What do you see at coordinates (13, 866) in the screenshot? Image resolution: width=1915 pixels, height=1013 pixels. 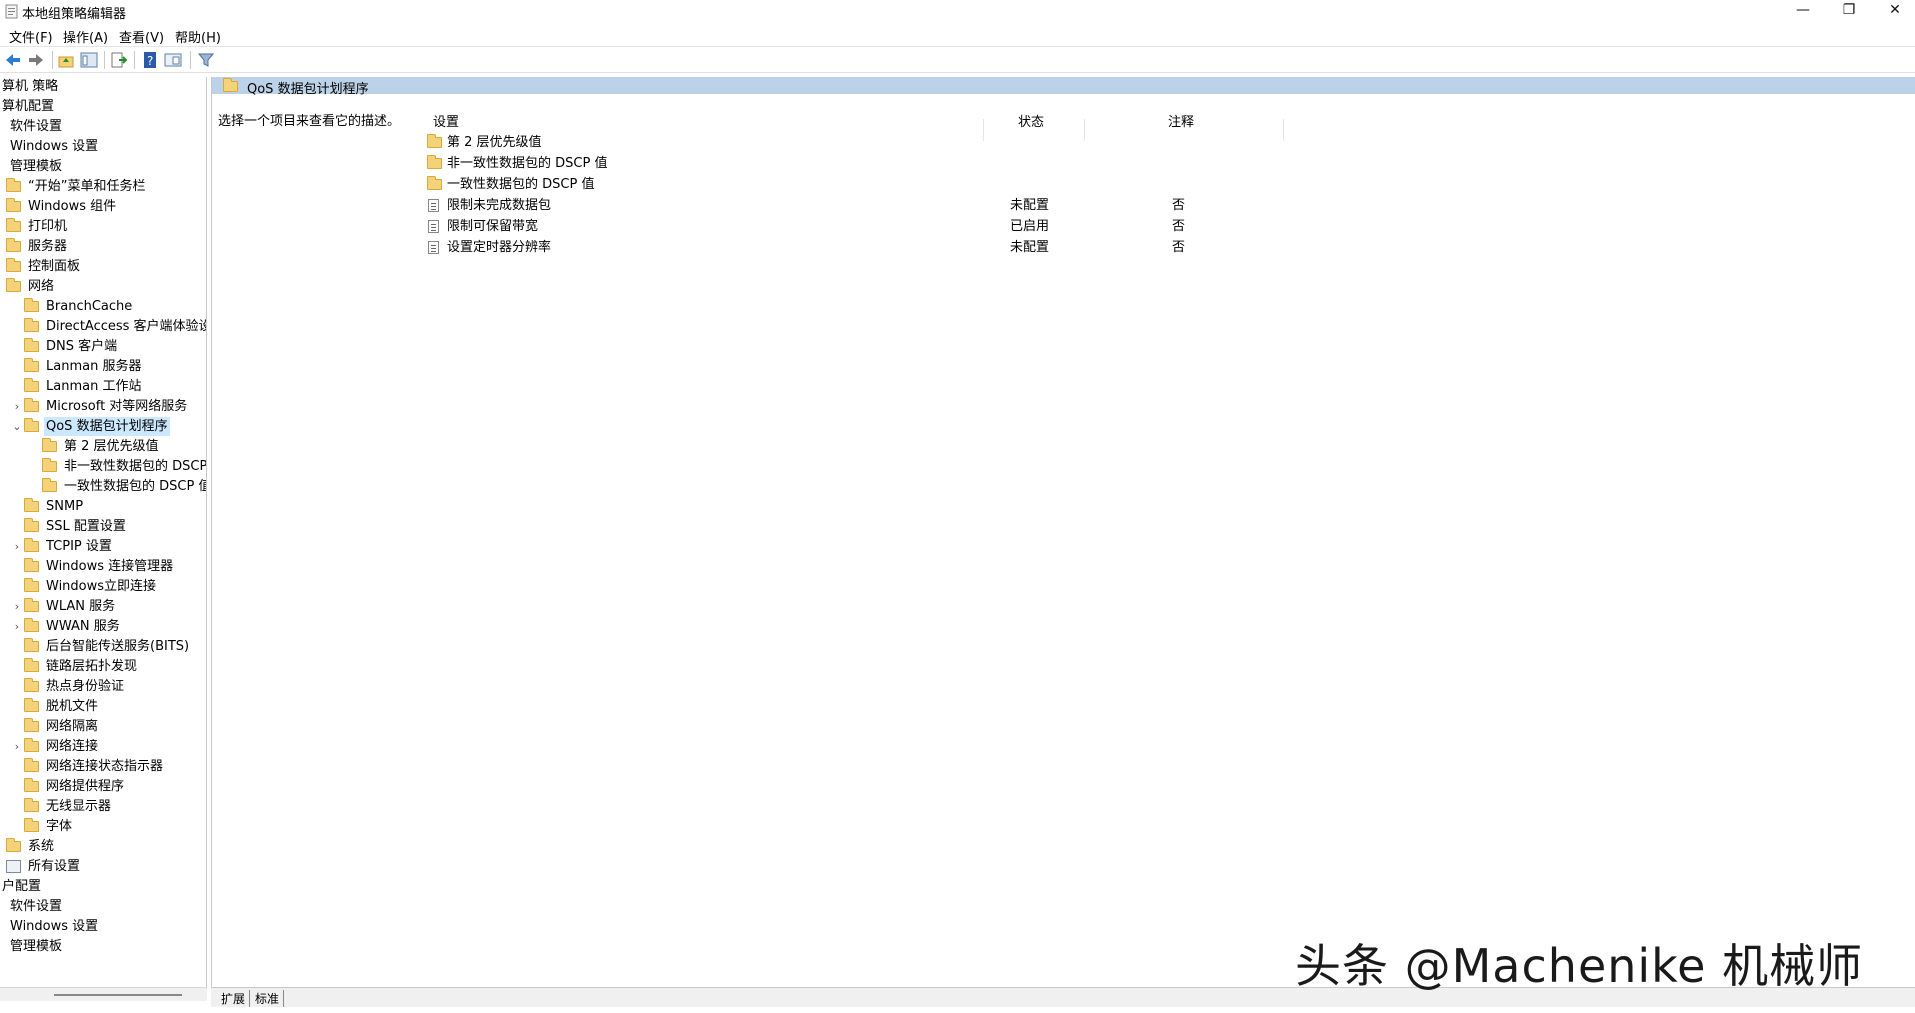 I see `all-settings-icon` at bounding box center [13, 866].